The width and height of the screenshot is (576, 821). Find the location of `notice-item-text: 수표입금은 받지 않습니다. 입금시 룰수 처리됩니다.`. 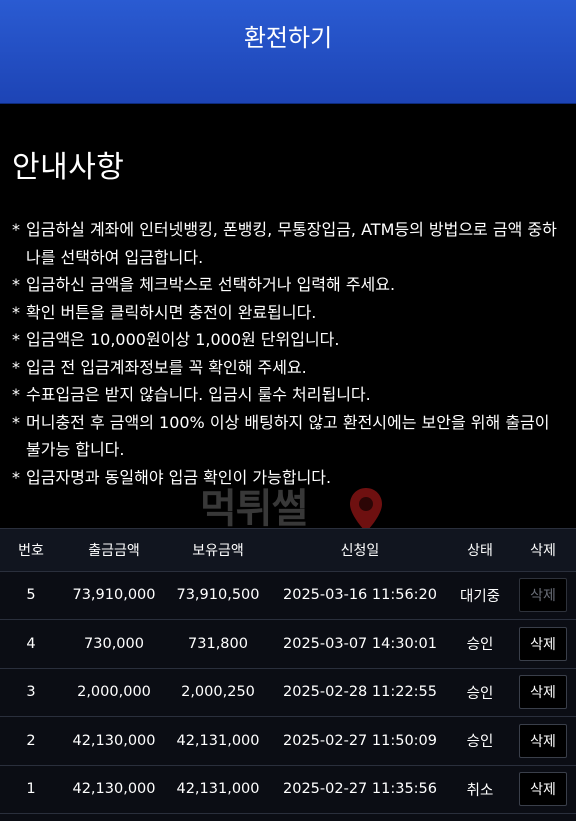

notice-item-text: 수표입금은 받지 않습니다. 입금시 룰수 처리됩니다. is located at coordinates (198, 394).